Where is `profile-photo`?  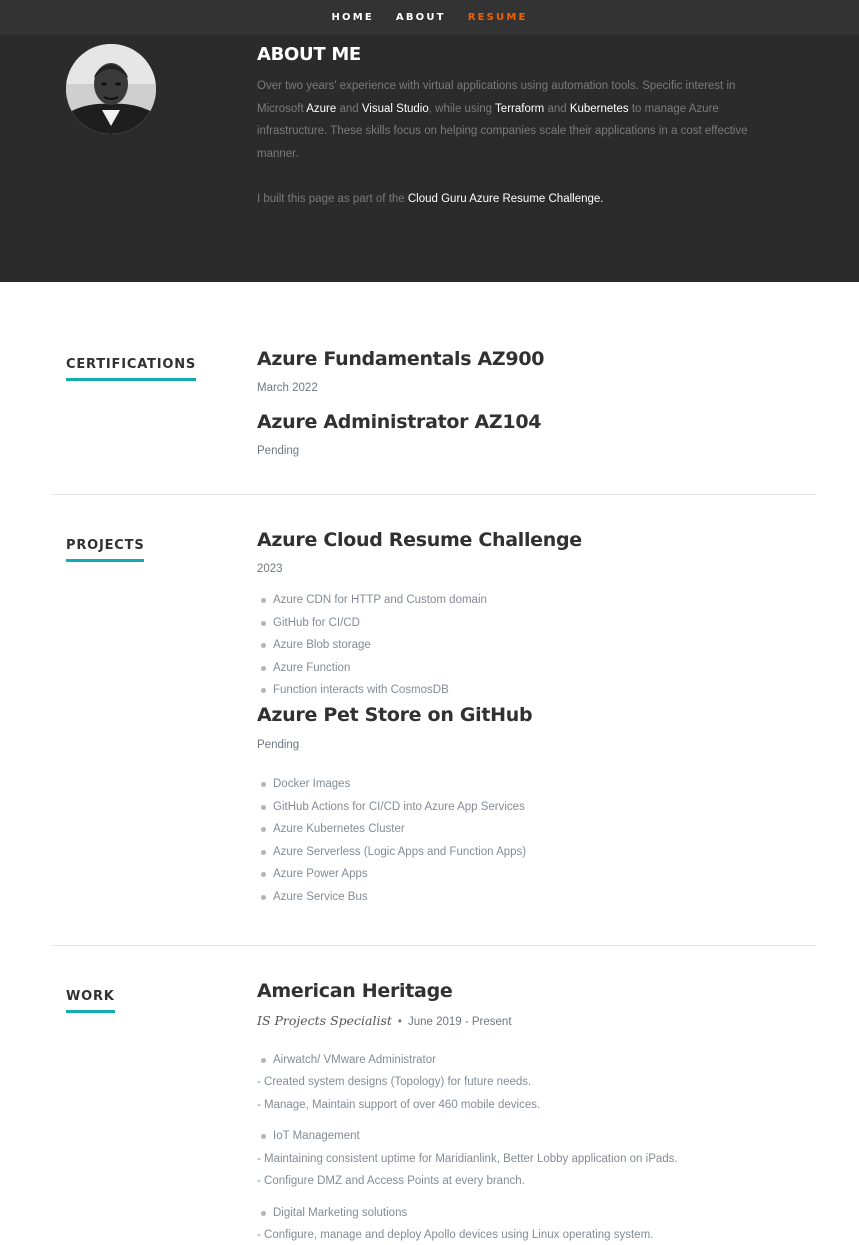
profile-photo is located at coordinates (111, 89).